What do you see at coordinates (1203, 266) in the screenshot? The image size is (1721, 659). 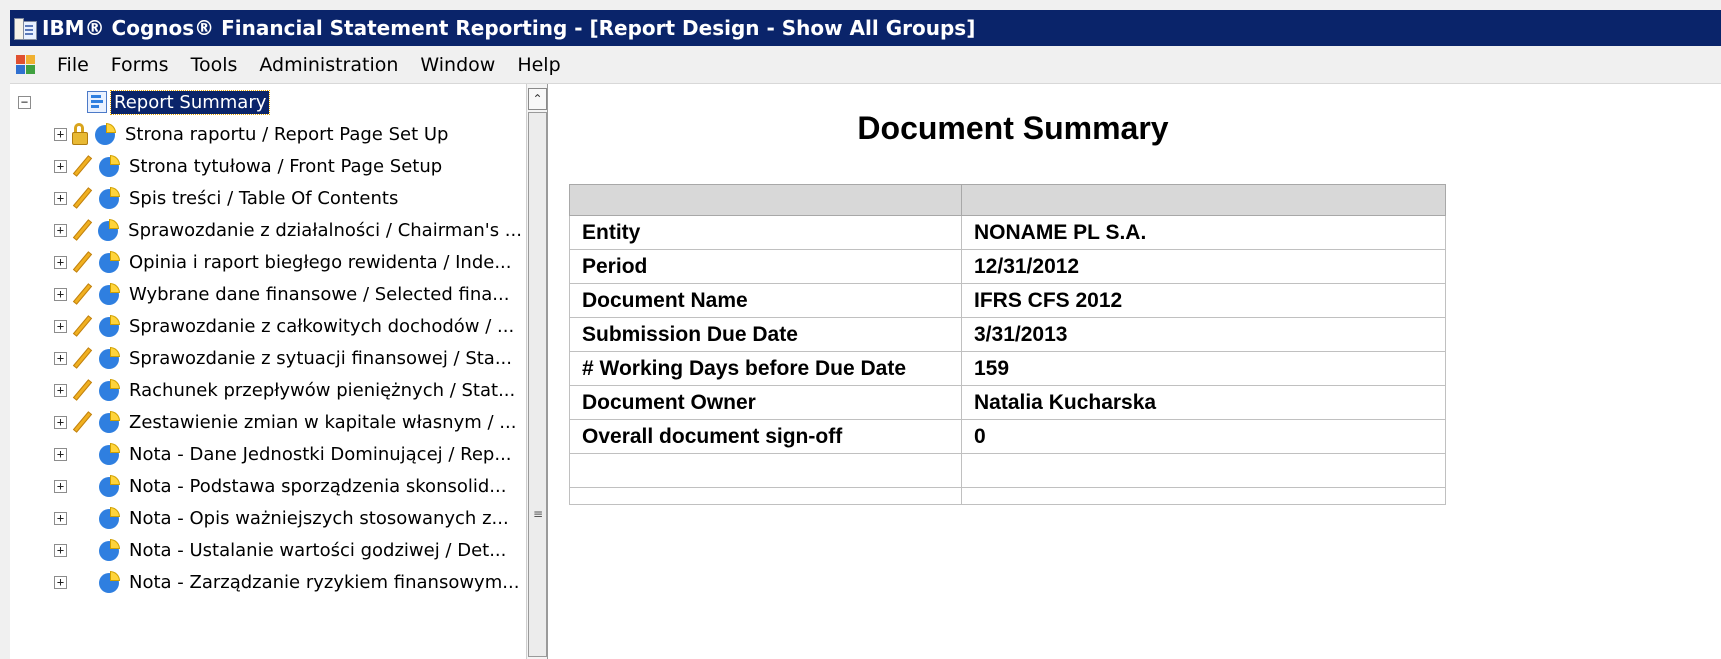 I see `summary-value: 12/31/2012` at bounding box center [1203, 266].